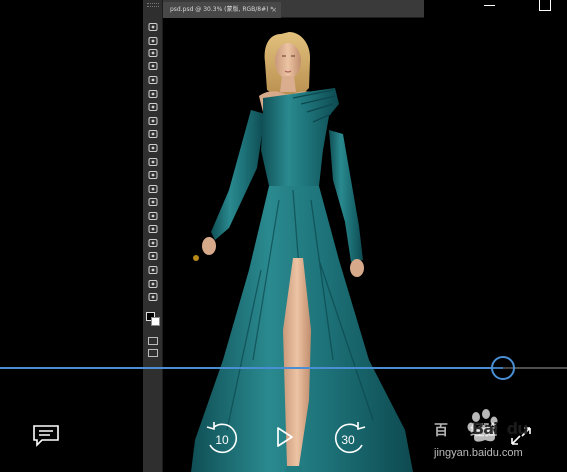 The height and width of the screenshot is (472, 567). Describe the element at coordinates (153, 134) in the screenshot. I see `stamp-tool-icon` at that location.